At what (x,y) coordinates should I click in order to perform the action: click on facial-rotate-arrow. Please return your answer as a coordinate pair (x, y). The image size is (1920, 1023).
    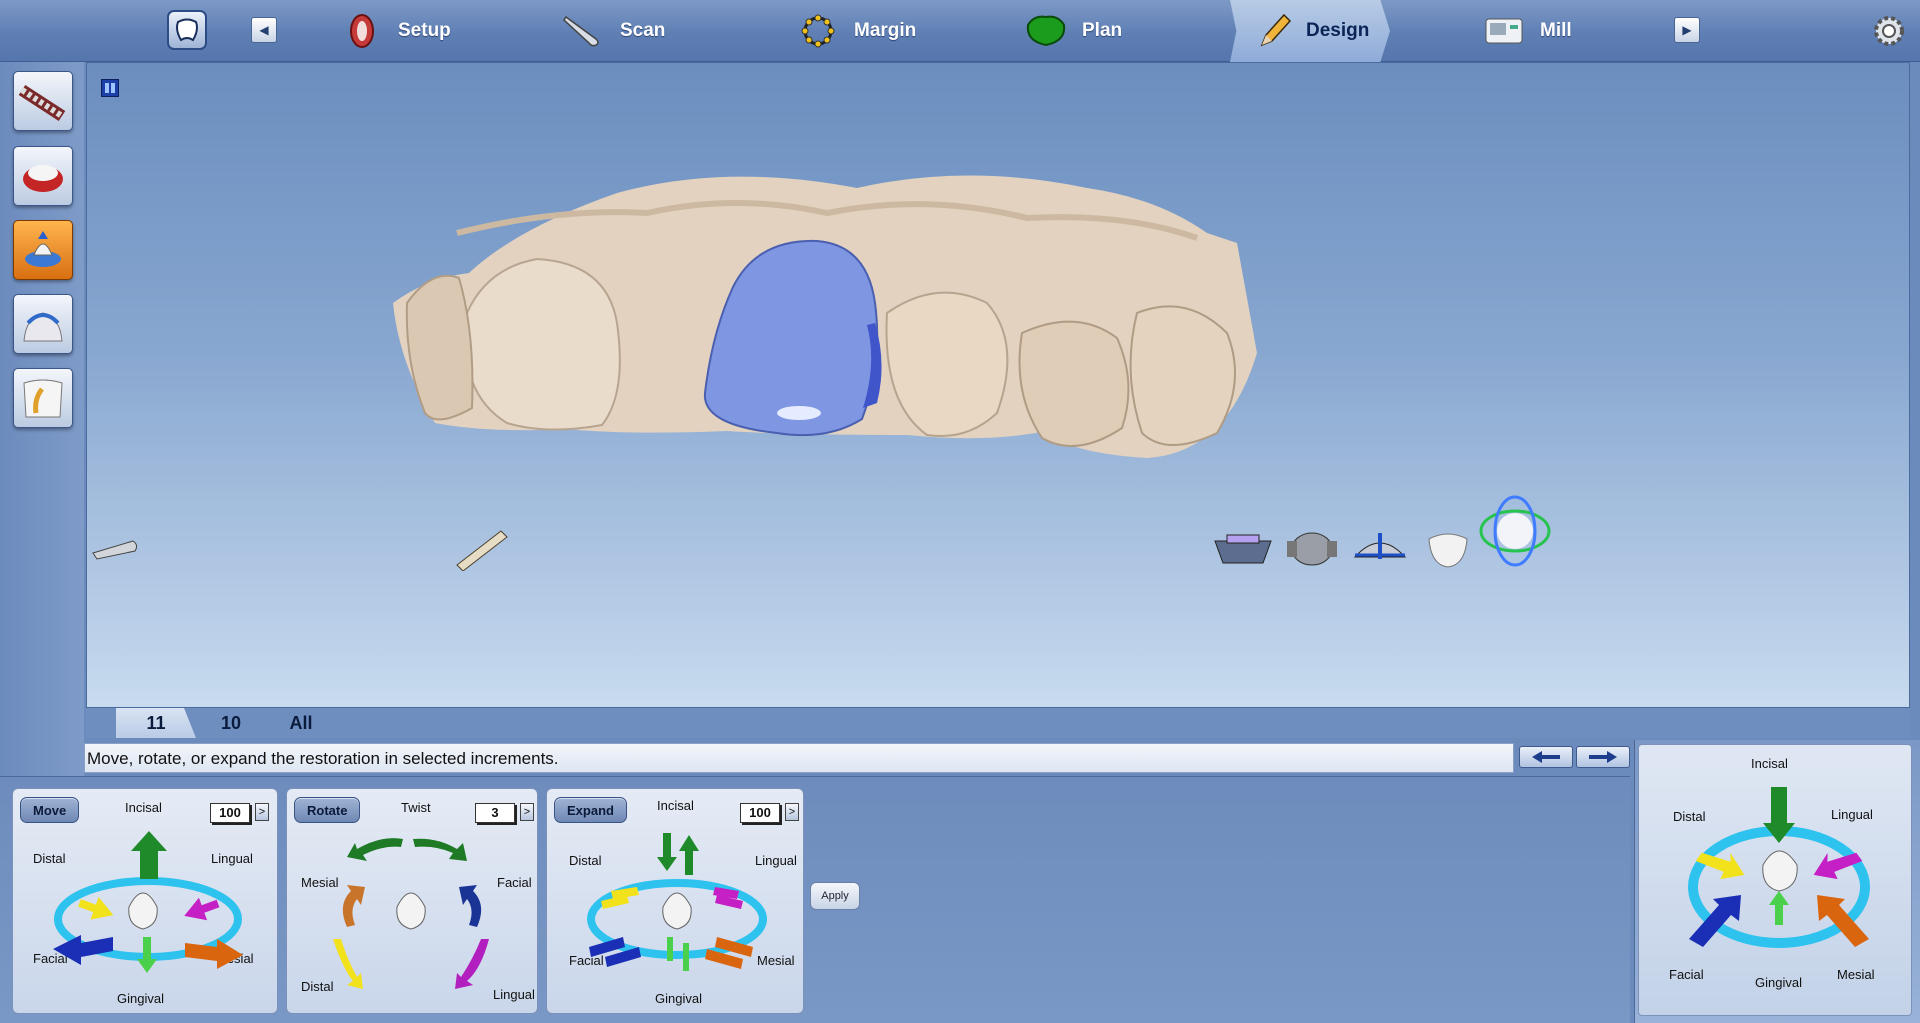
    Looking at the image, I should click on (470, 906).